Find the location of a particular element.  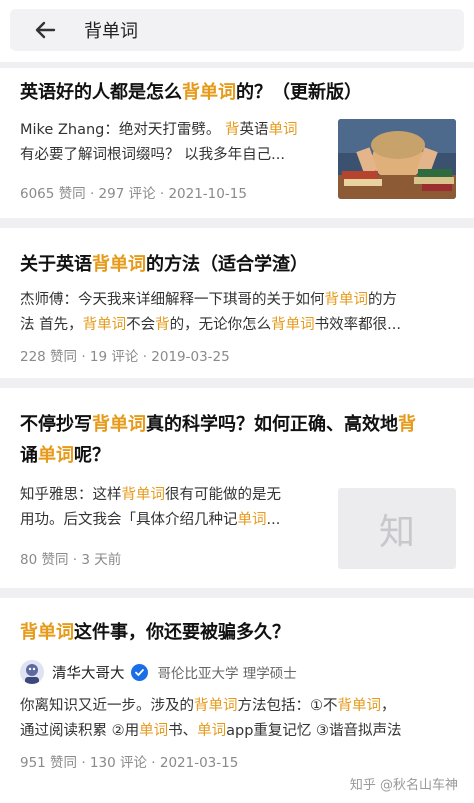

top-bar: 背单词 is located at coordinates (237, 31).